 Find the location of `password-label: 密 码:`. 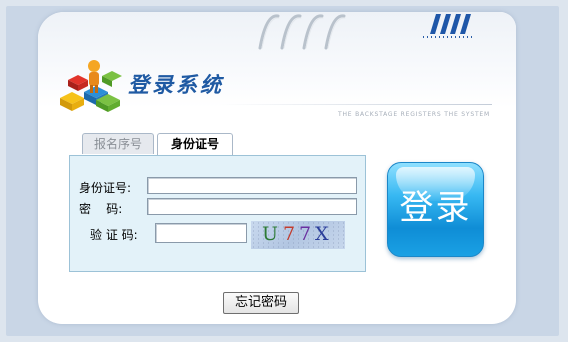

password-label: 密 码: is located at coordinates (101, 209).